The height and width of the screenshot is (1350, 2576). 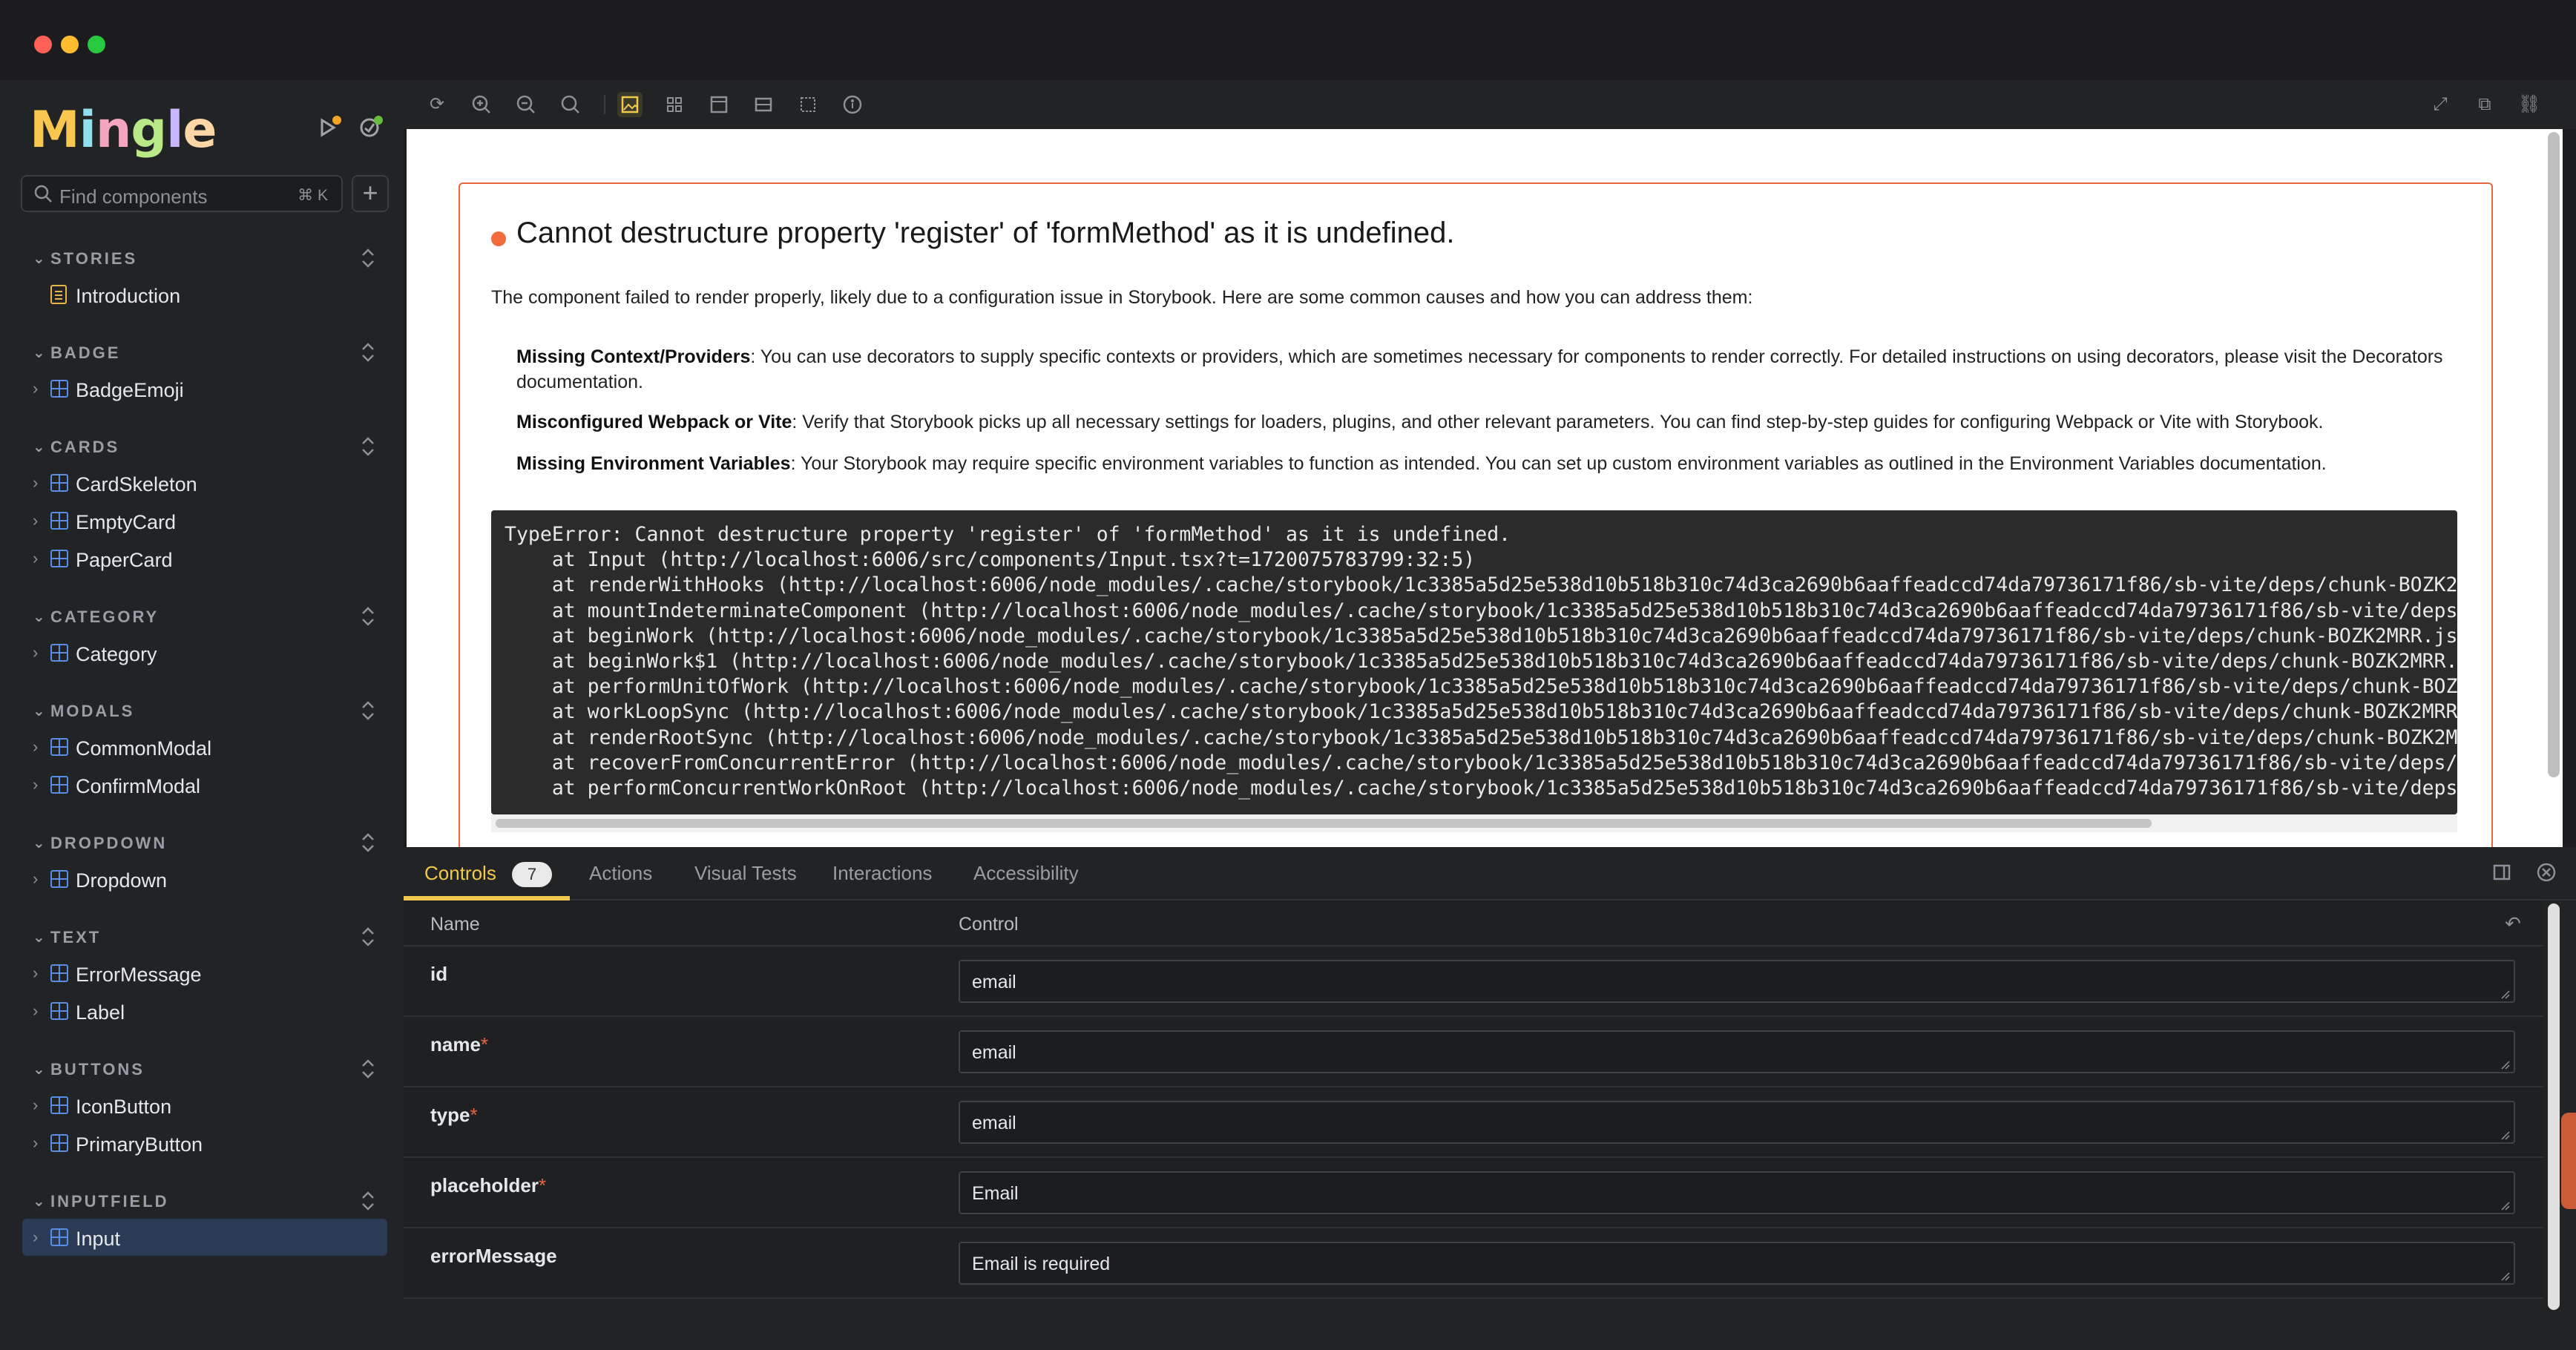 I want to click on reload-icon: ⟳, so click(x=437, y=104).